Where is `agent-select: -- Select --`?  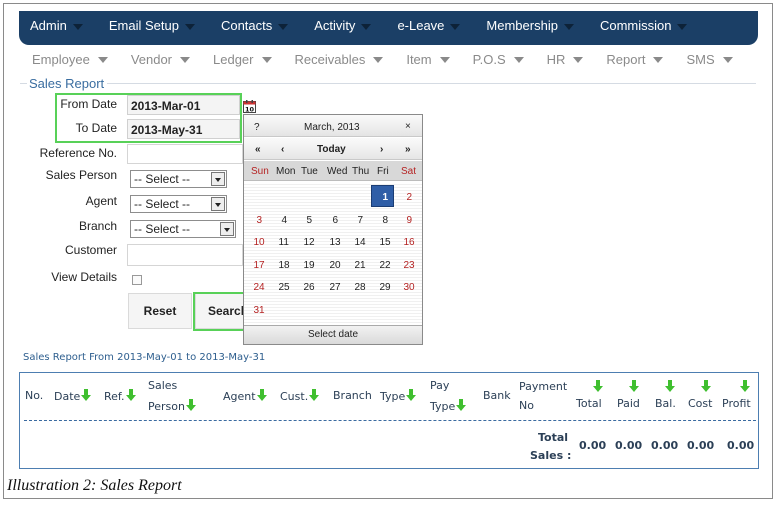 agent-select: -- Select -- is located at coordinates (178, 204).